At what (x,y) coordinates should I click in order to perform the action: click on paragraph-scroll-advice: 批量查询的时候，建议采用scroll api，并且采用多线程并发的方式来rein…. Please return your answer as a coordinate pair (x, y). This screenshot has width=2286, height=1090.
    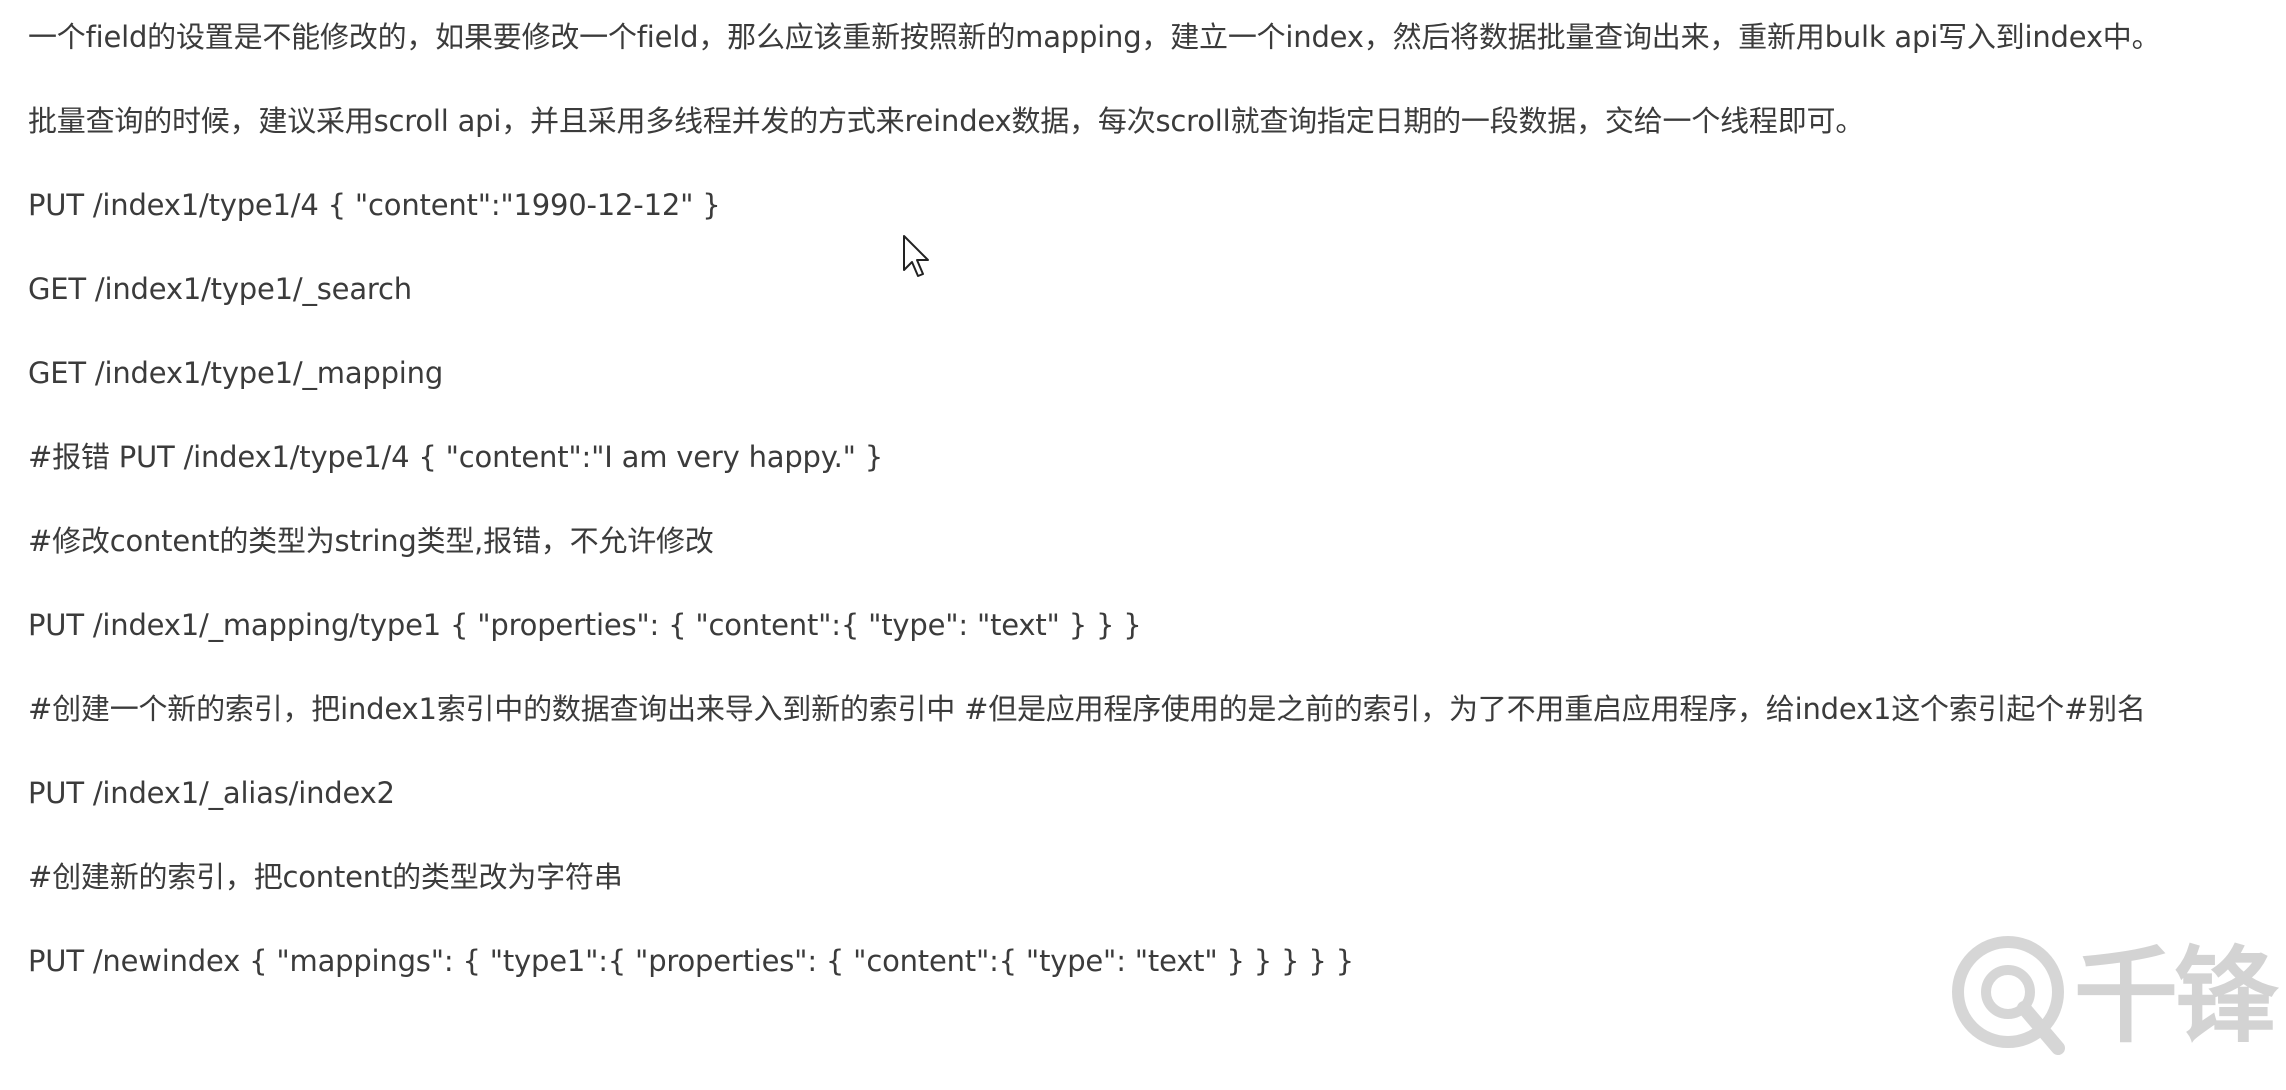
    Looking at the image, I should click on (946, 121).